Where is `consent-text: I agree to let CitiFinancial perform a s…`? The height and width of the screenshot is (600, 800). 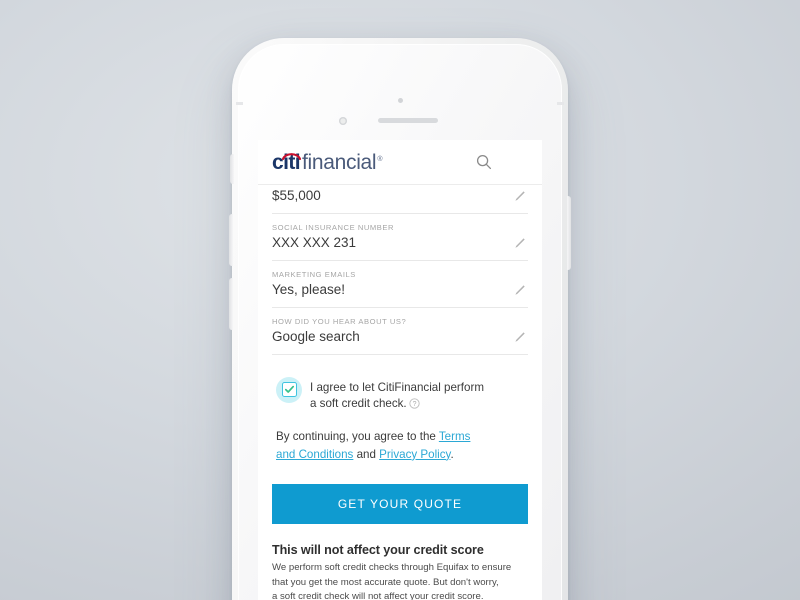 consent-text: I agree to let CitiFinancial perform a s… is located at coordinates (397, 395).